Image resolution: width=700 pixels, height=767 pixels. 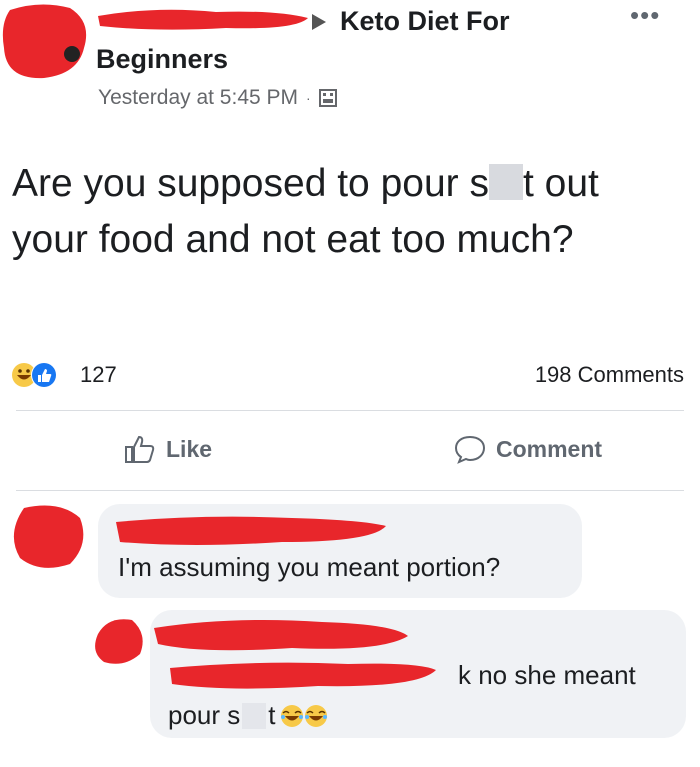 I want to click on post-text-part1: Are you supposed to pour s, so click(x=250, y=183).